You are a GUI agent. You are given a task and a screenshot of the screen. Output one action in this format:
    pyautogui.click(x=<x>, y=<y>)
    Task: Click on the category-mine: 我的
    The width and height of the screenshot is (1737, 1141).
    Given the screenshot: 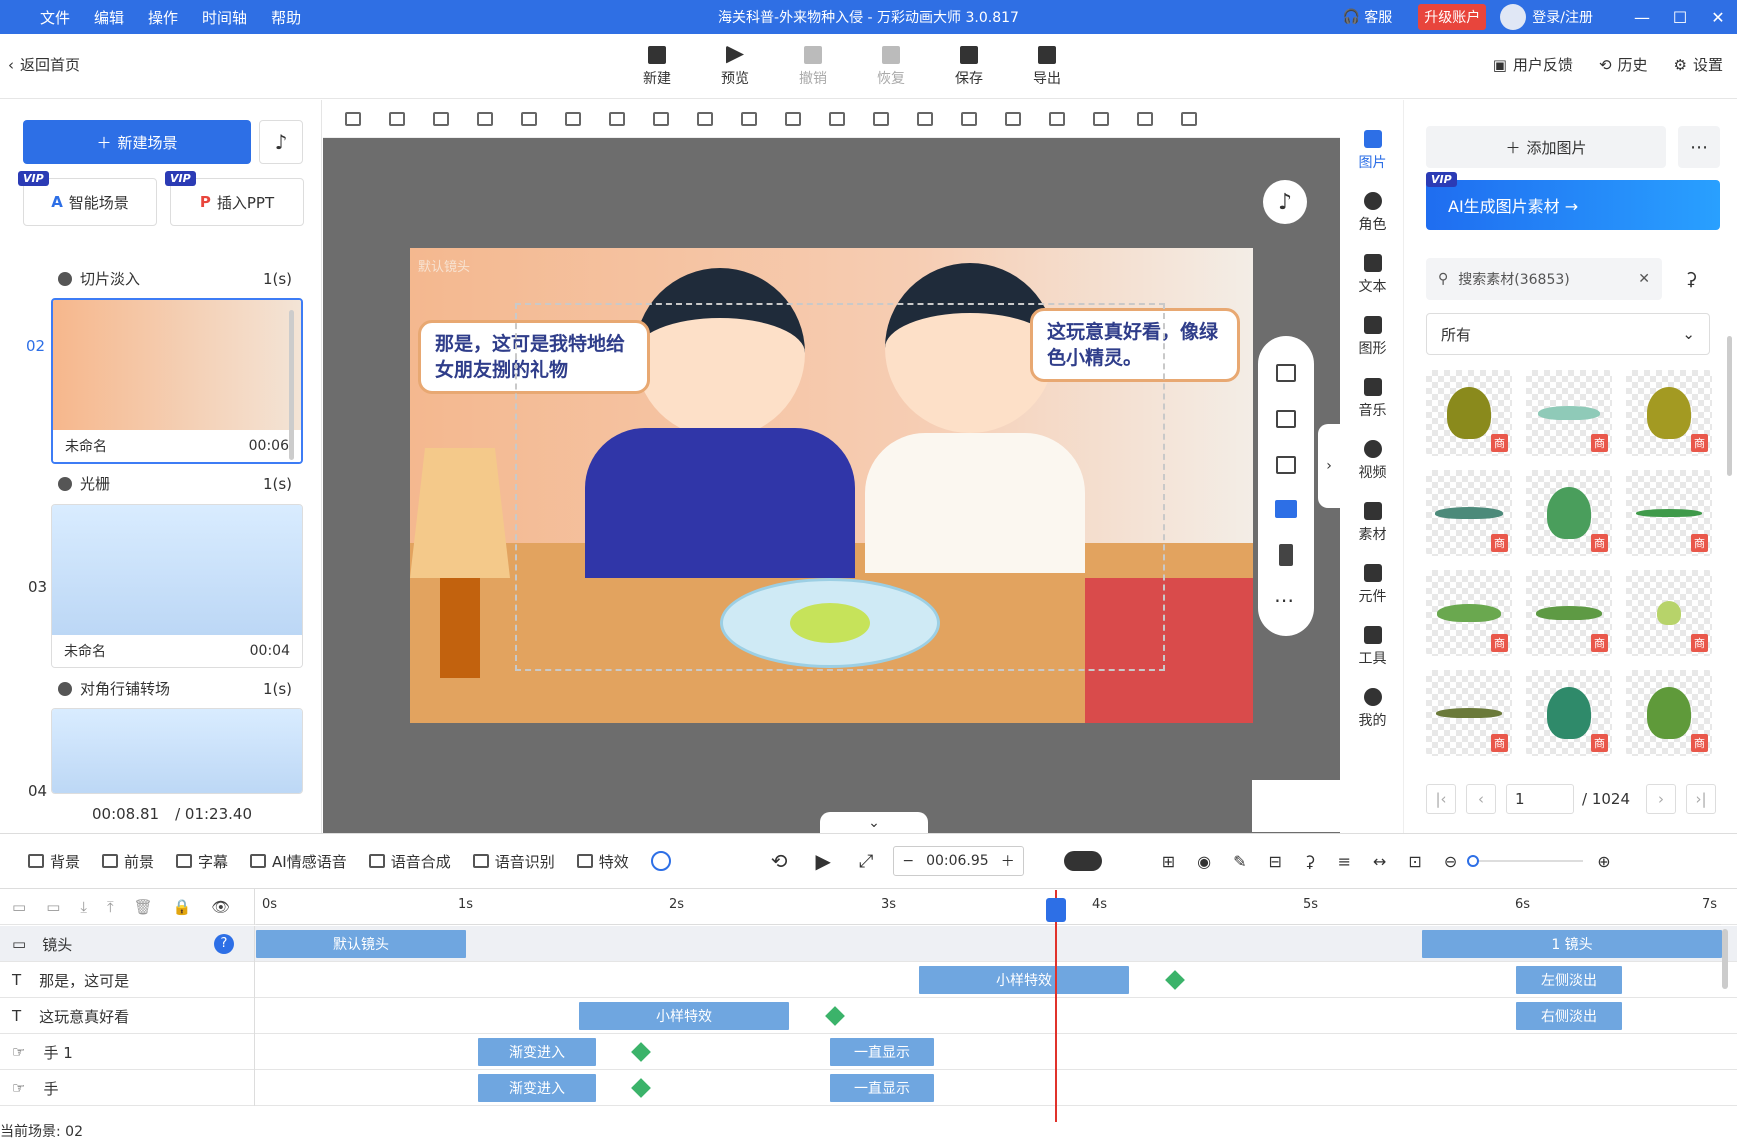 What is the action you would take?
    pyautogui.click(x=1372, y=709)
    